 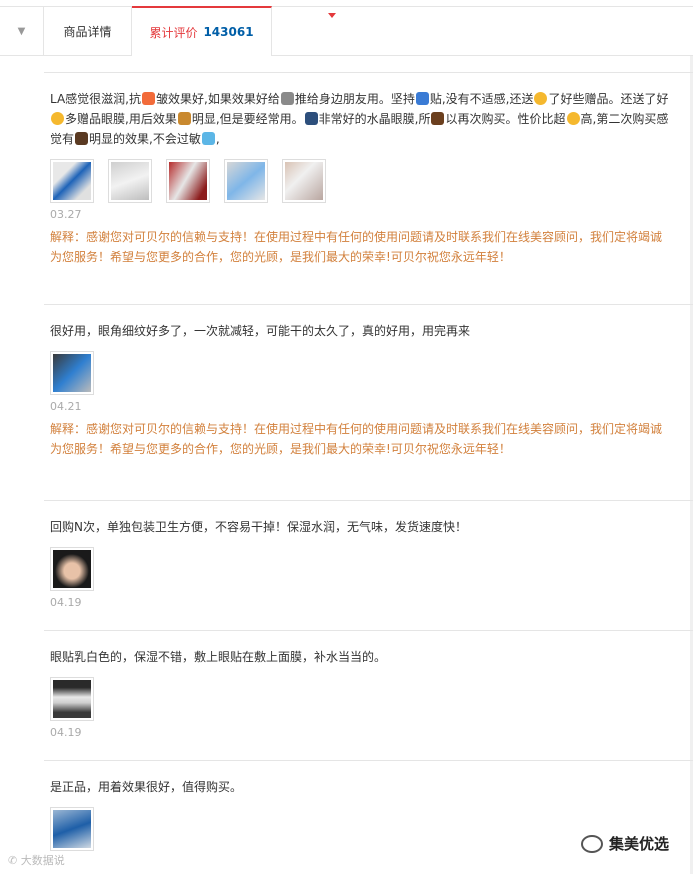 I want to click on tab-product-detail-label: 商品详情, so click(x=87, y=31).